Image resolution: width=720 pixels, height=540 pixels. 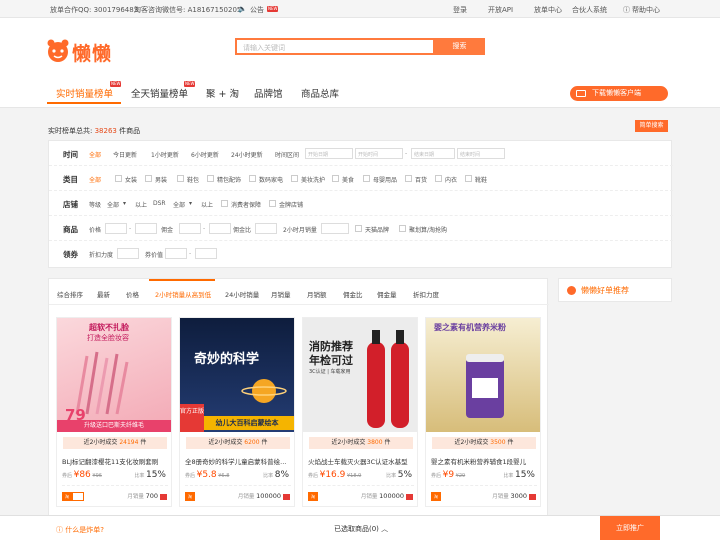 I want to click on commission-min-input, so click(x=190, y=228).